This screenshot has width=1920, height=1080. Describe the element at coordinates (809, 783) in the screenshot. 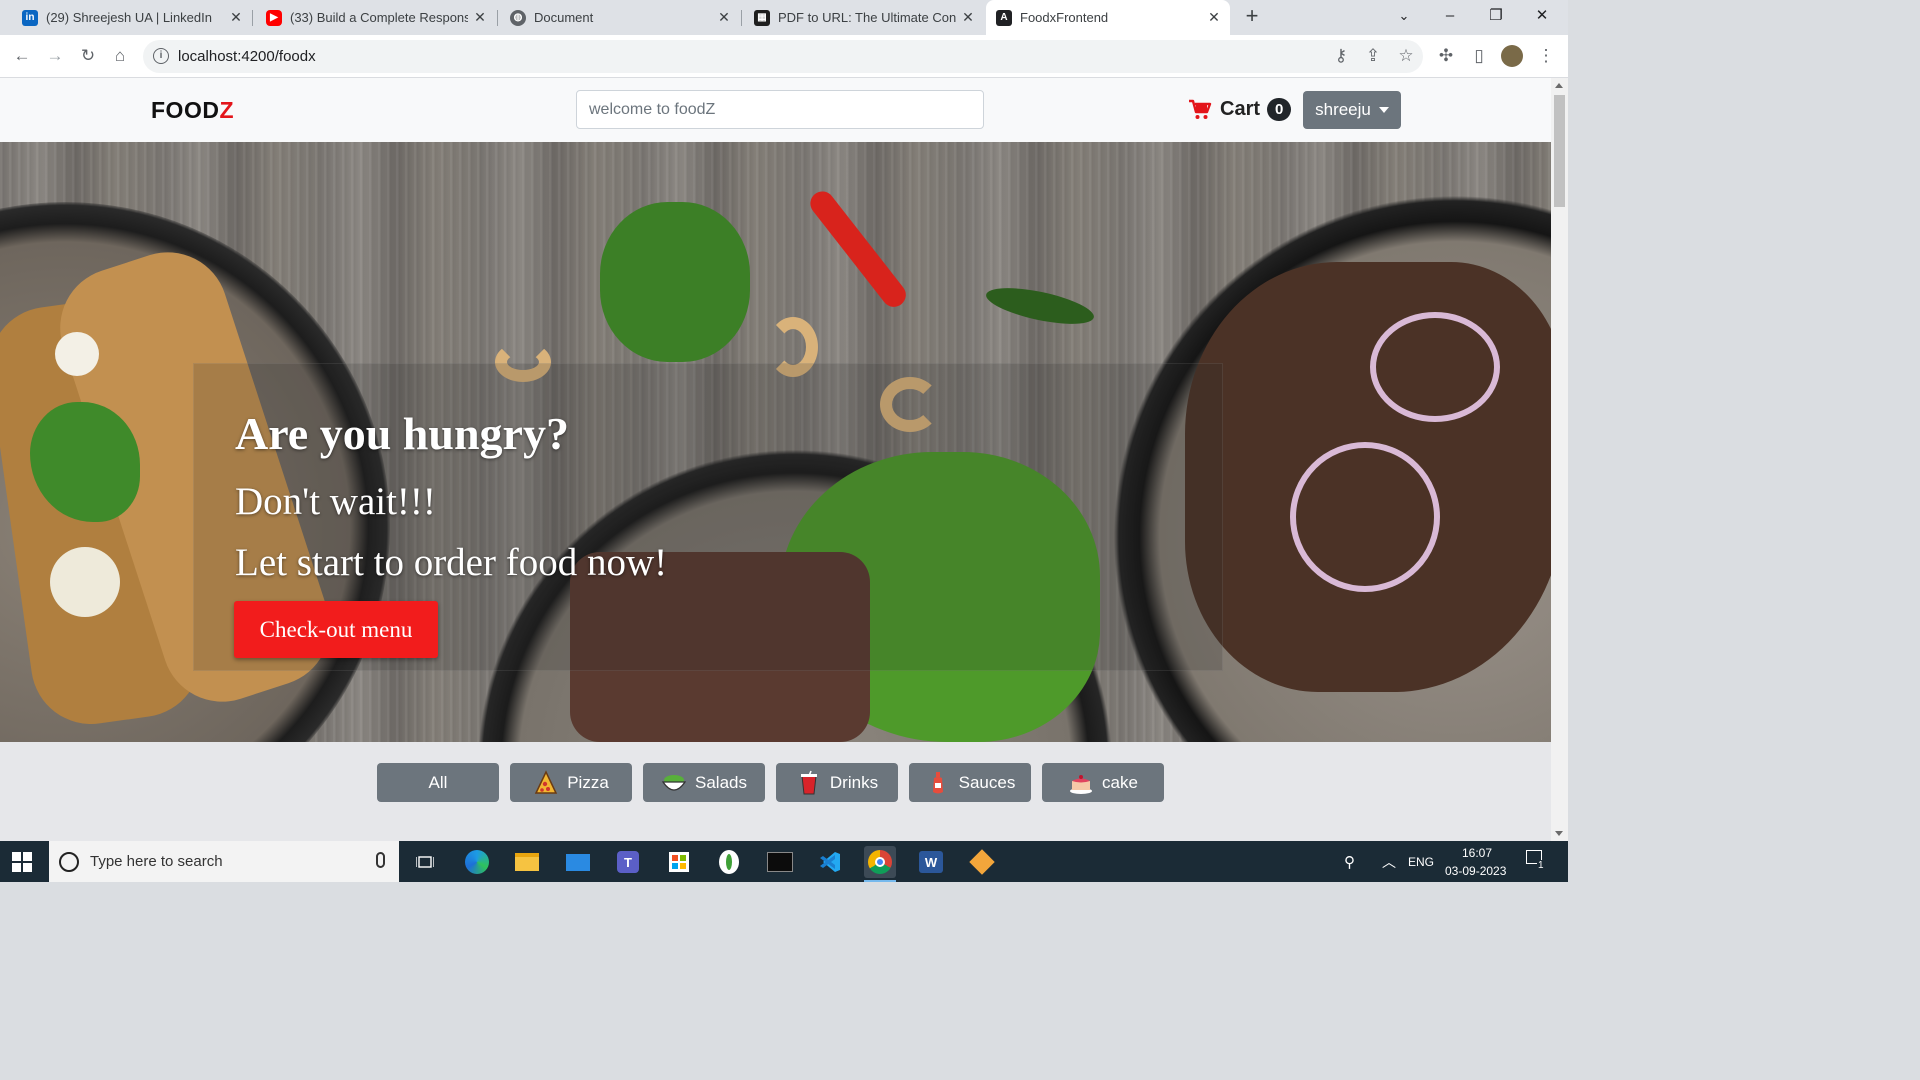

I see `drink-icon` at that location.